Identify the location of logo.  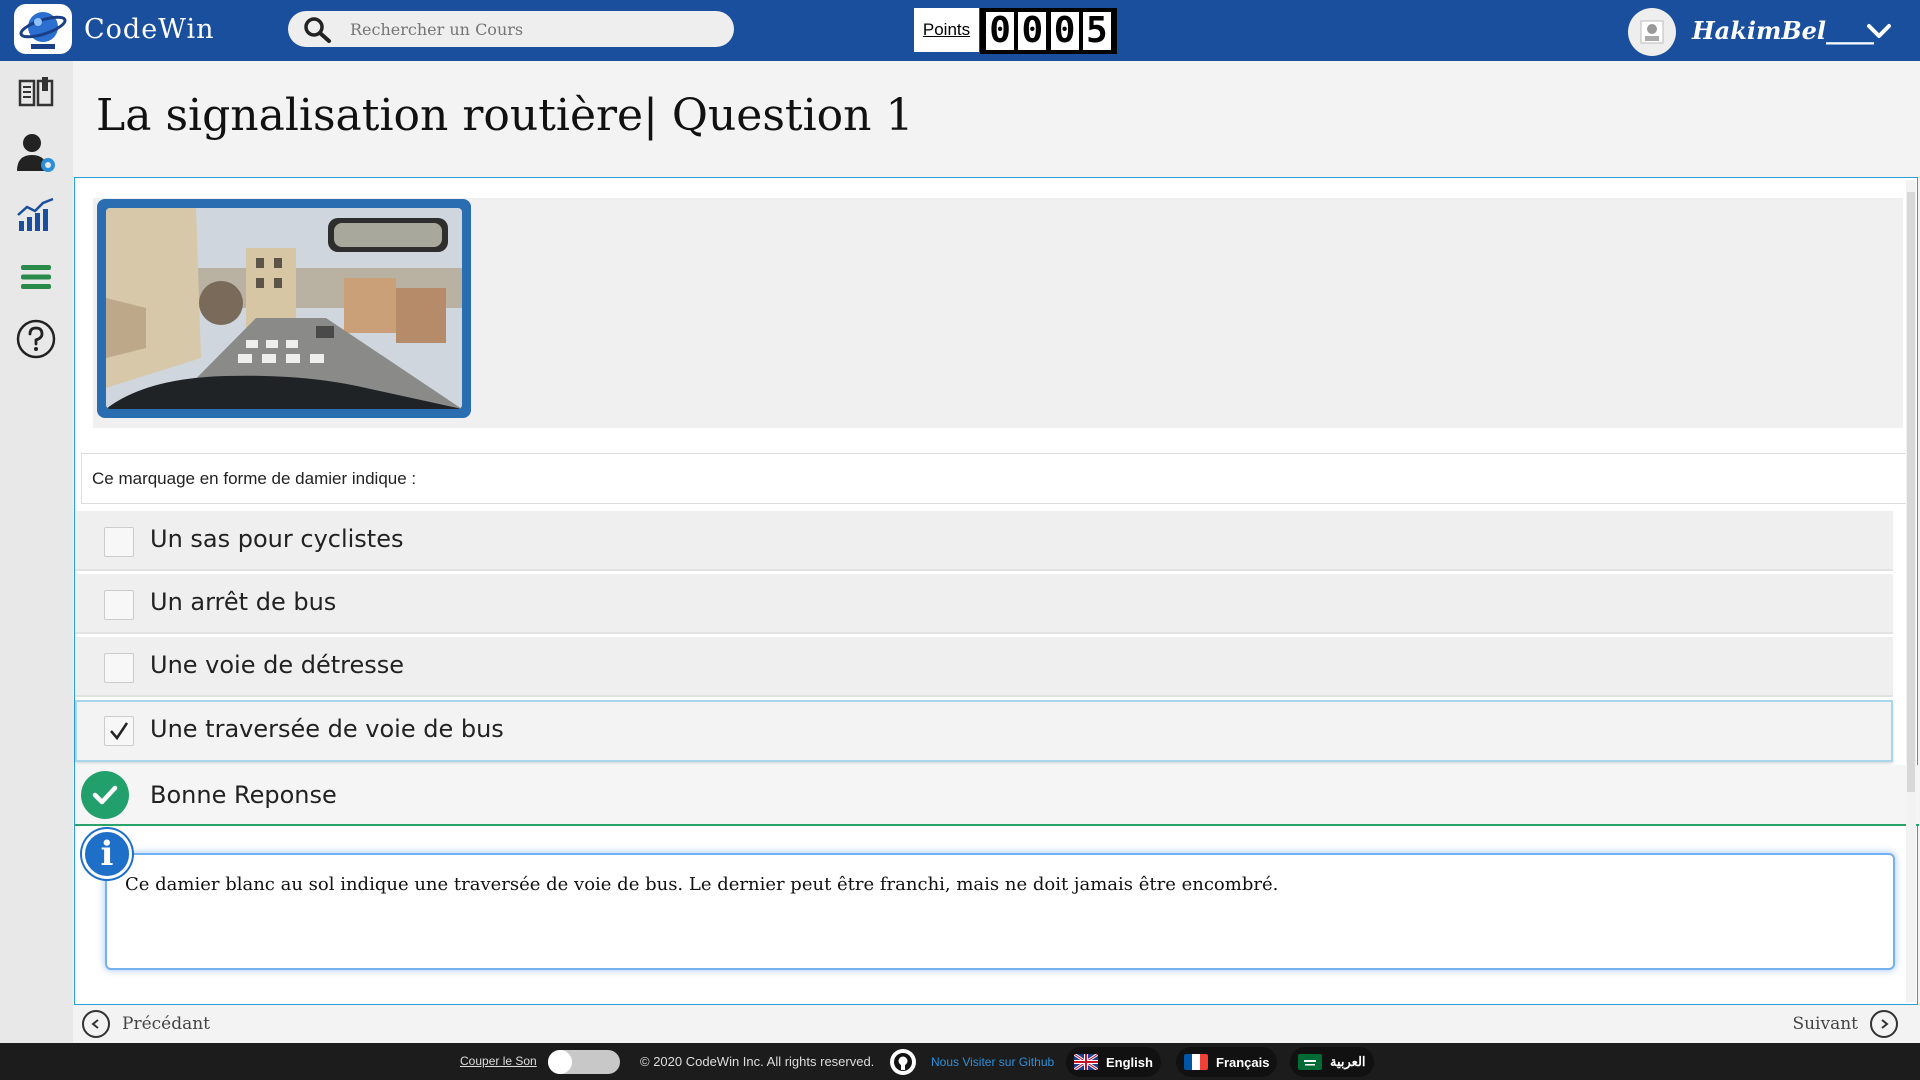
(43, 29).